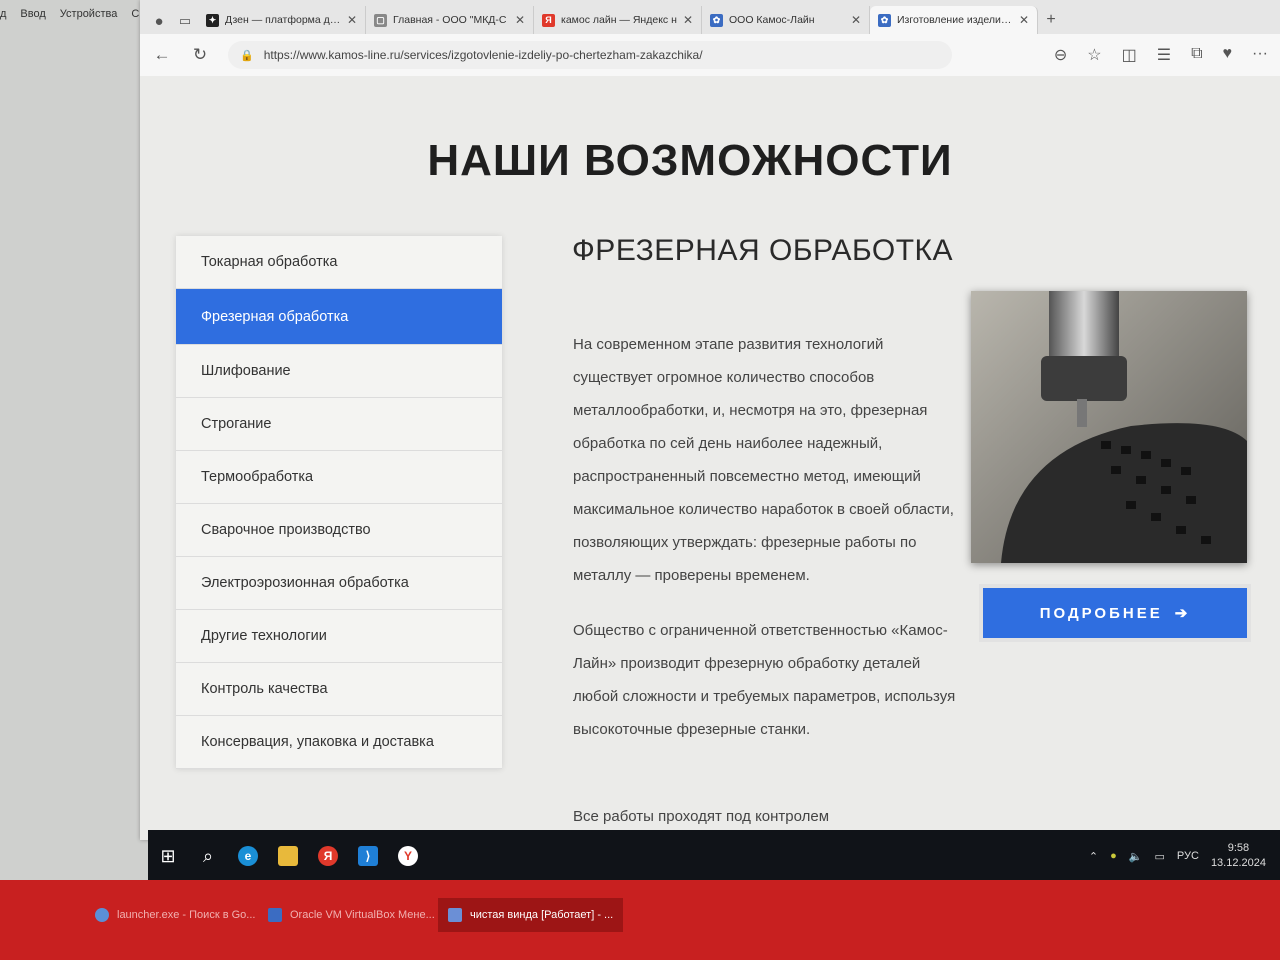  I want to click on tab-izgotovlenie: ✿ Изготовление изделий п ✕, so click(954, 20).